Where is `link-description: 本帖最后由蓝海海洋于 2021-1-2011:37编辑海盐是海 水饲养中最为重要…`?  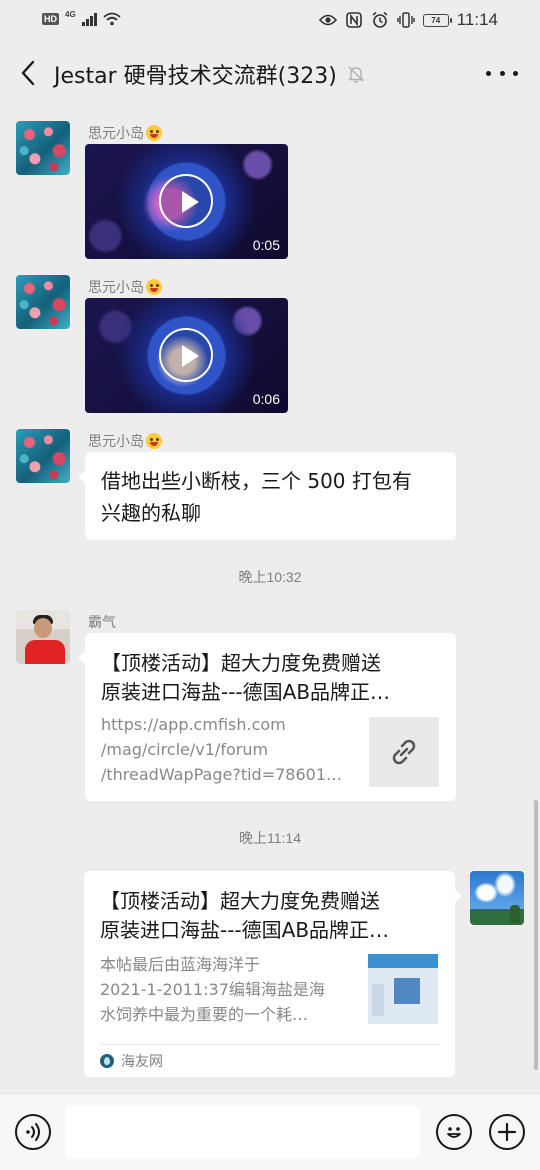 link-description: 本帖最后由蓝海海洋于 2021-1-2011:37编辑海盐是海 水饲养中最为重要… is located at coordinates (212, 989).